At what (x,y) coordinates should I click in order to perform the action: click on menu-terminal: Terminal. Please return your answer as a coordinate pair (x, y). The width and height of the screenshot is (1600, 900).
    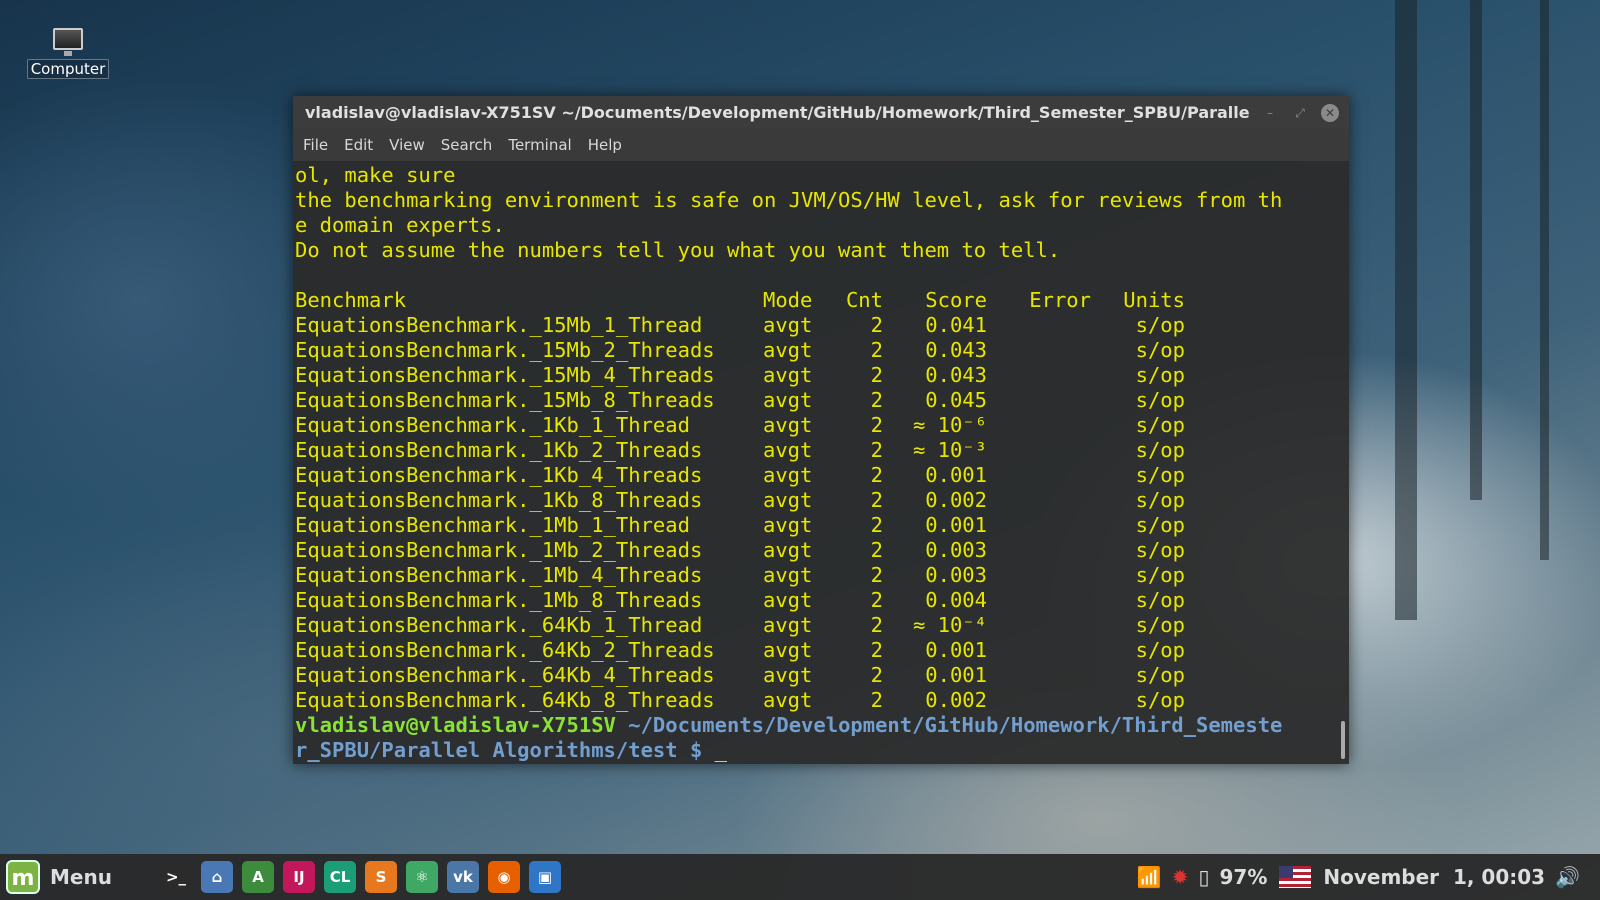
    Looking at the image, I should click on (539, 145).